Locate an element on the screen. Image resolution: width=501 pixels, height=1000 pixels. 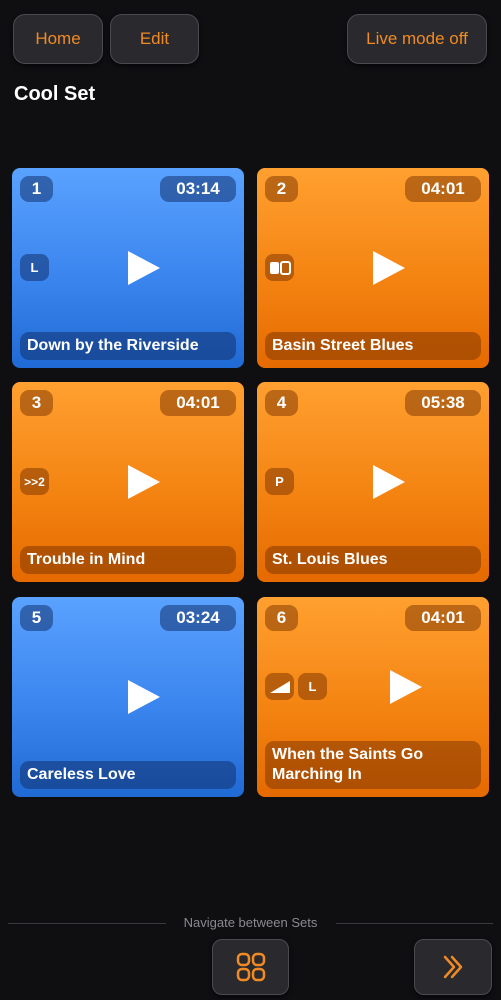
song-title: Basin Street Blues is located at coordinates (373, 346).